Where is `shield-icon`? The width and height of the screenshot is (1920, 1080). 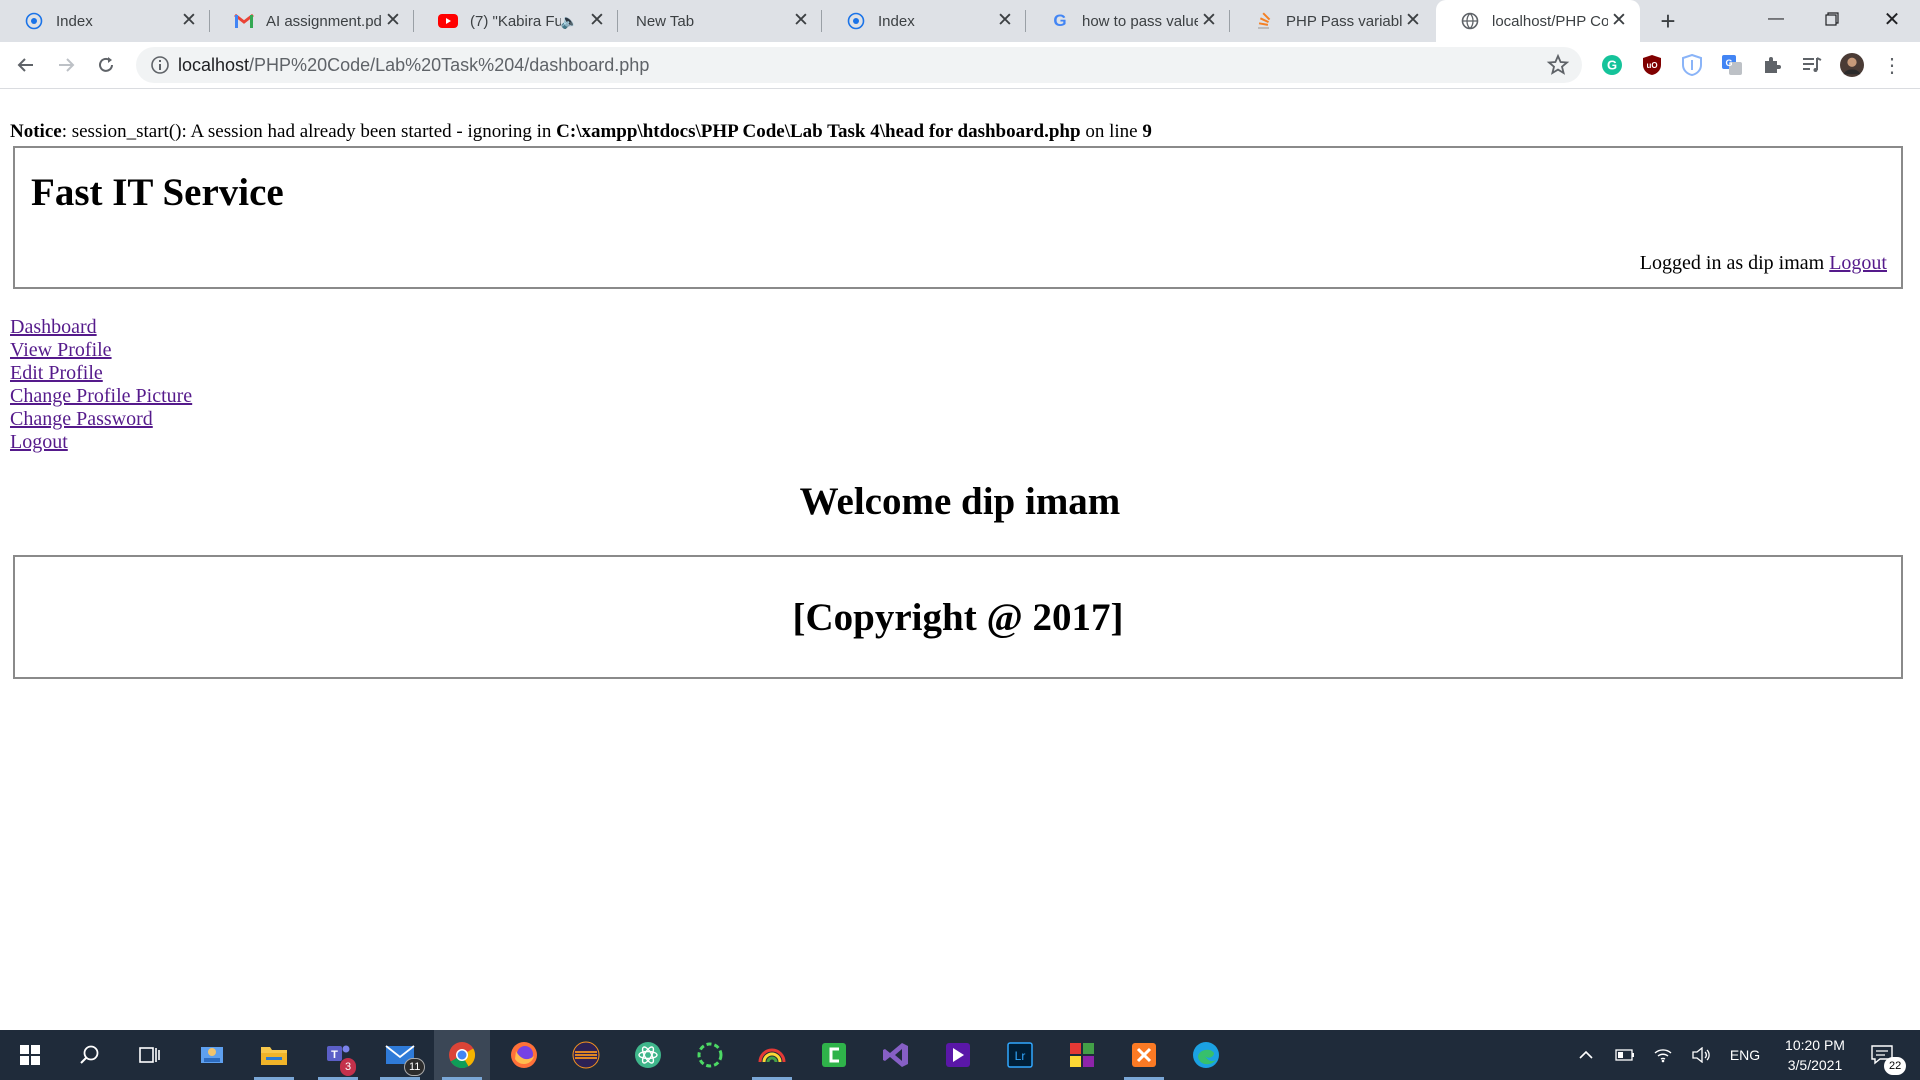
shield-icon is located at coordinates (1692, 65).